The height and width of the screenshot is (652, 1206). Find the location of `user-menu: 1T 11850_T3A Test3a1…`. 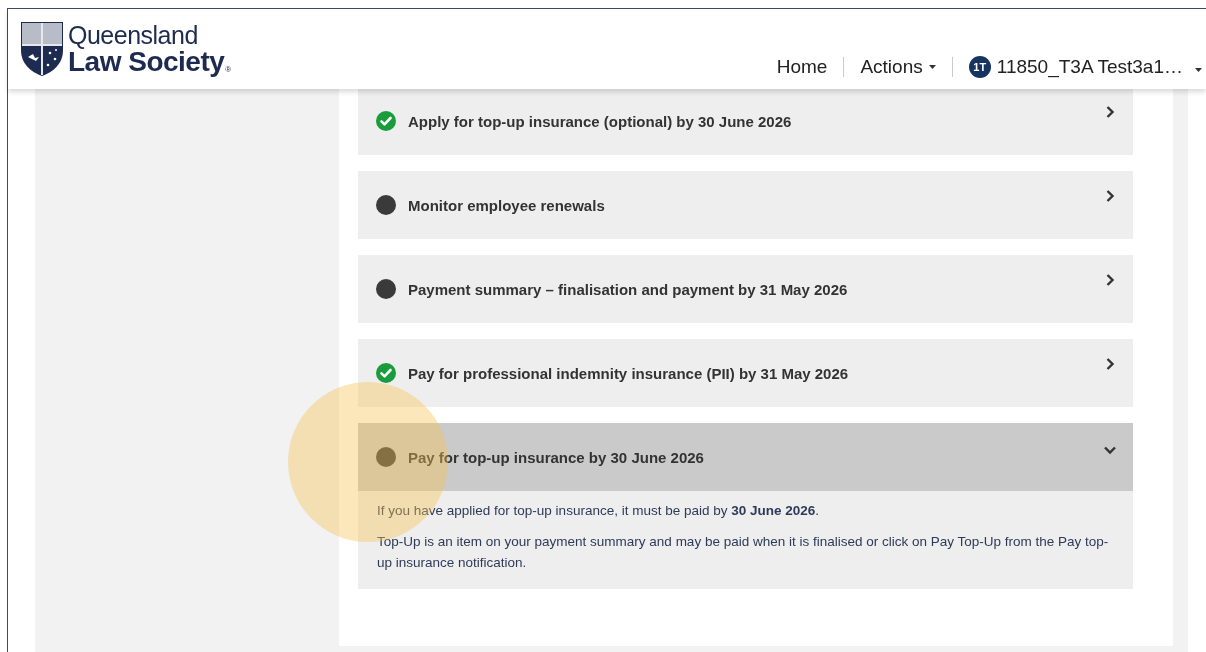

user-menu: 1T 11850_T3A Test3a1… is located at coordinates (1087, 67).